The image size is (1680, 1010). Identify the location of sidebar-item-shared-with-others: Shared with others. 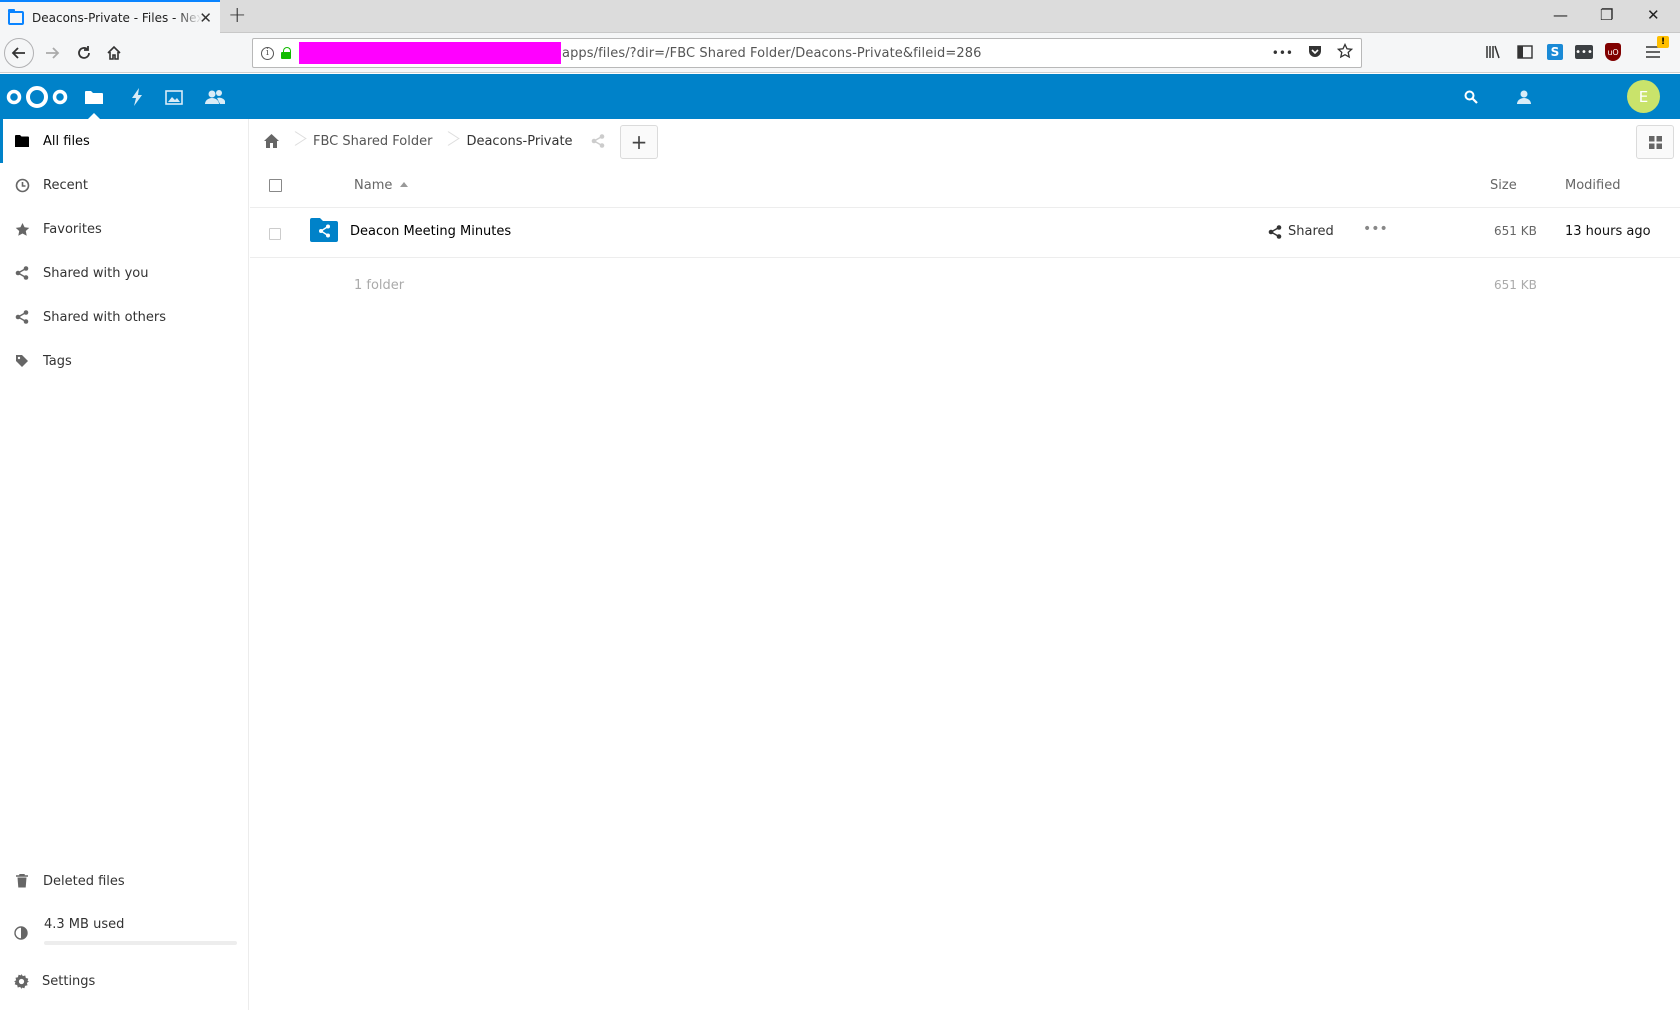
(124, 317).